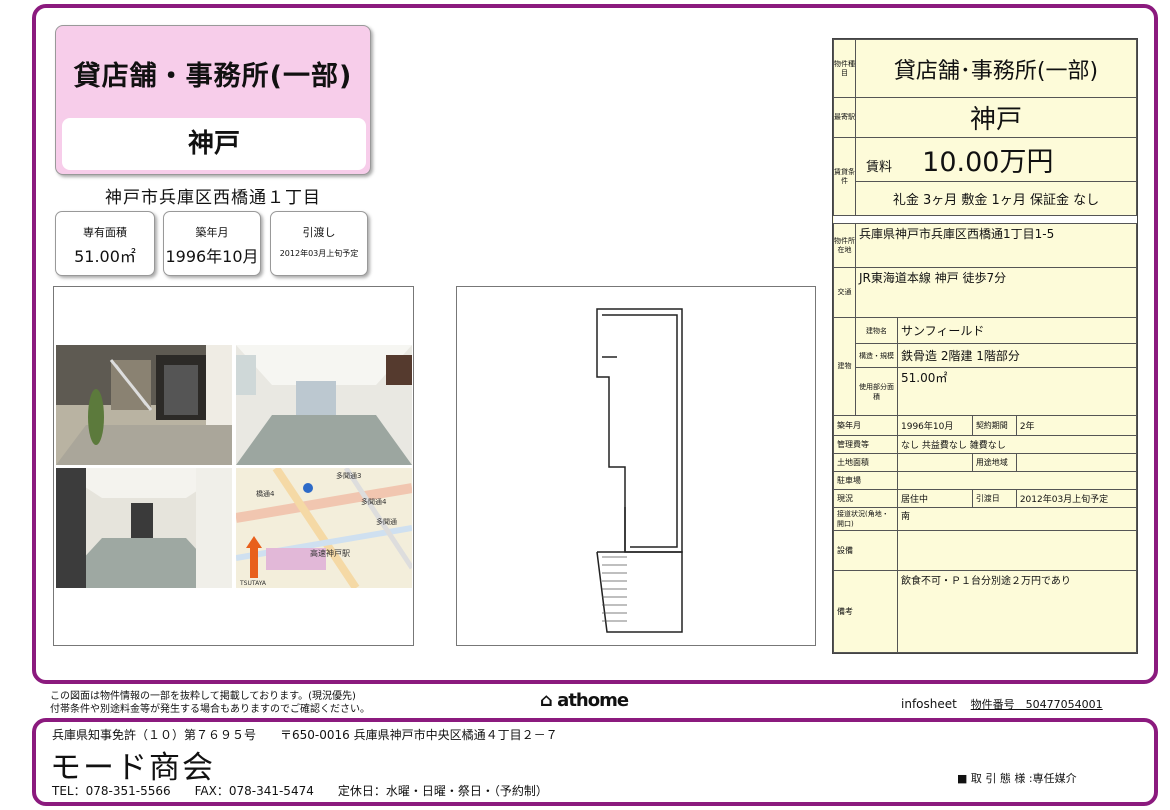 The height and width of the screenshot is (810, 1170). I want to click on disclaimer-line: 付帯条件や別途料金等が発生する場合もありますのでご確認ください。, so click(210, 709).